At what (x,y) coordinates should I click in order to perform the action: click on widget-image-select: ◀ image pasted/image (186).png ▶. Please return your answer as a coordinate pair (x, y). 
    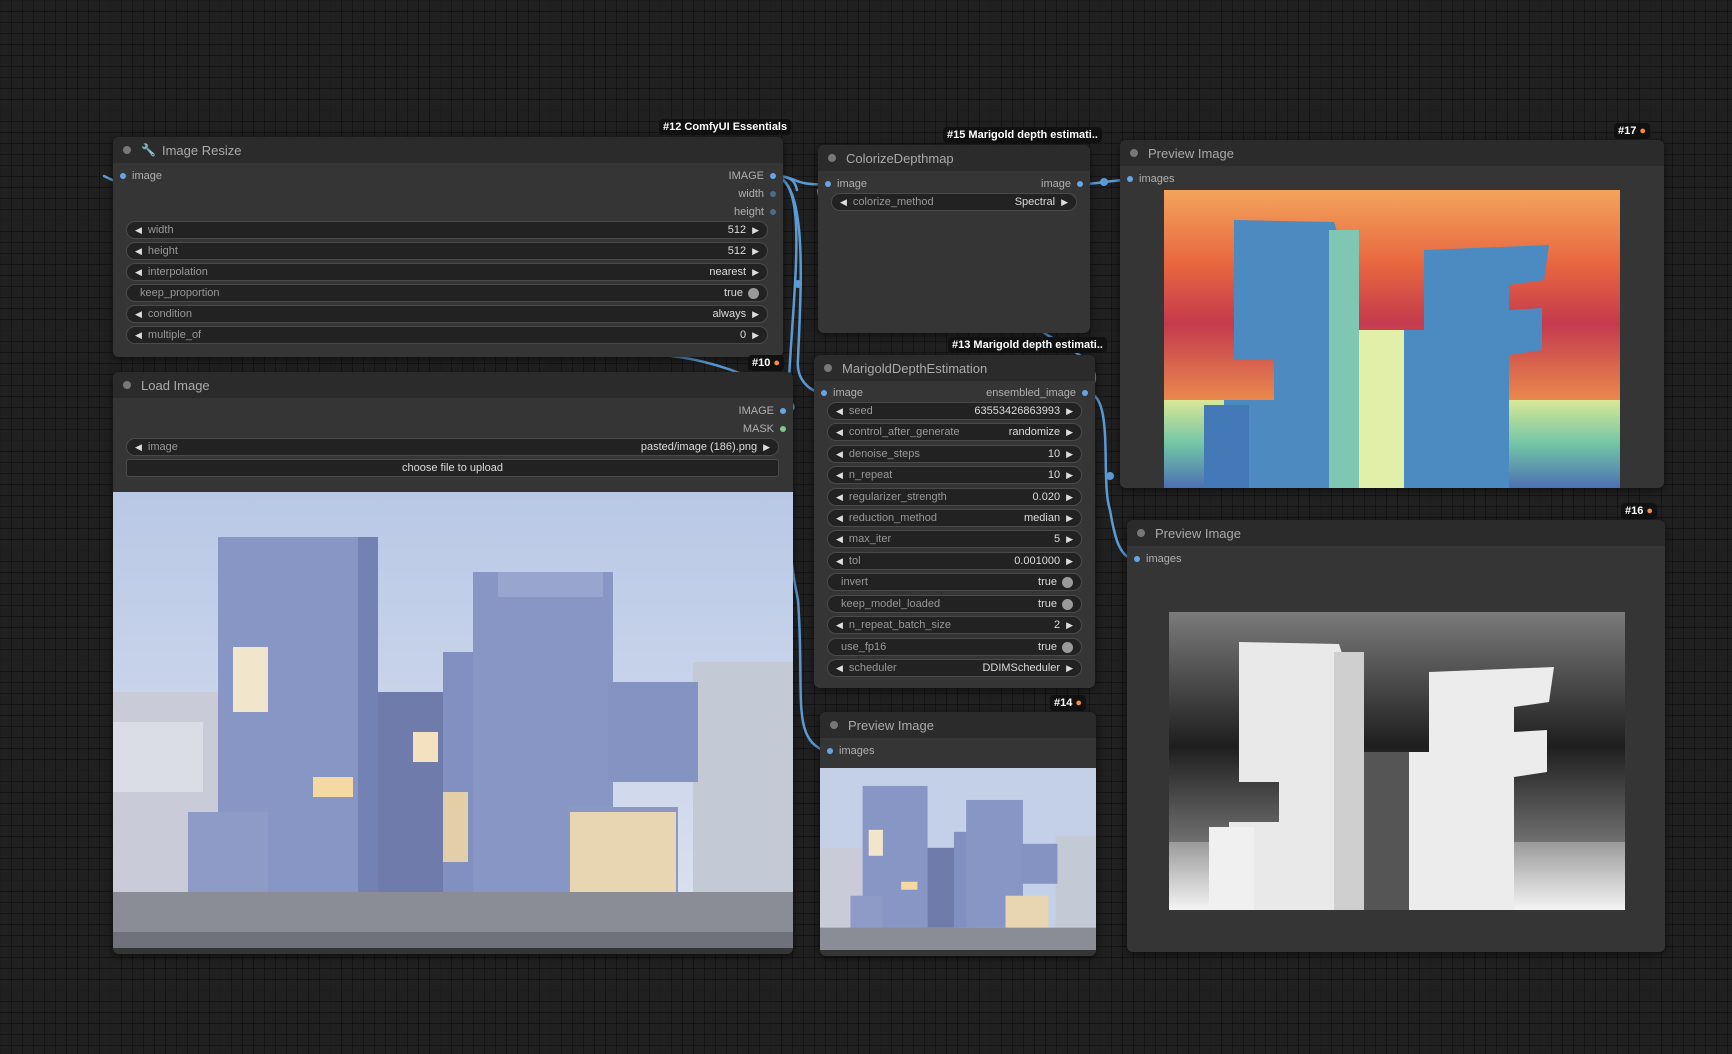
    Looking at the image, I should click on (452, 447).